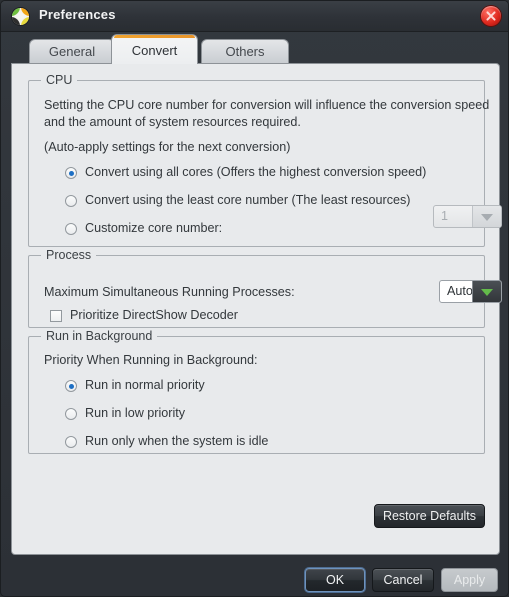 The image size is (509, 597). Describe the element at coordinates (72, 51) in the screenshot. I see `tab-general: General` at that location.